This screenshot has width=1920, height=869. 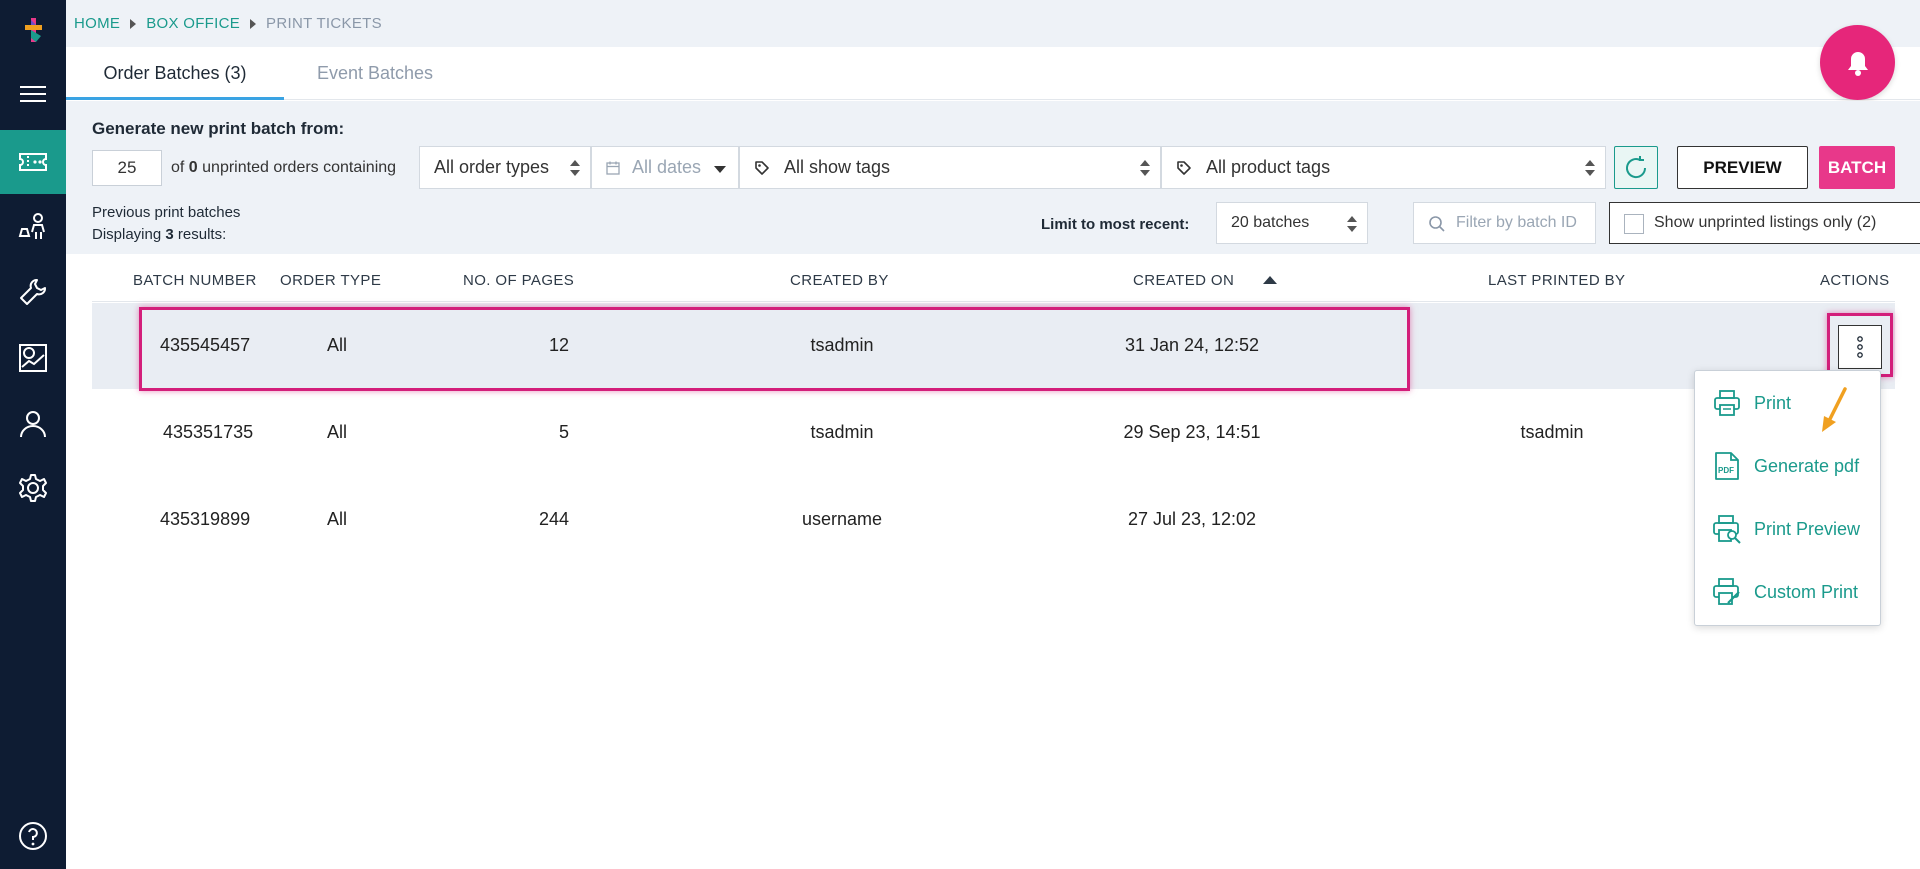 I want to click on sidebar-item-users, so click(x=33, y=424).